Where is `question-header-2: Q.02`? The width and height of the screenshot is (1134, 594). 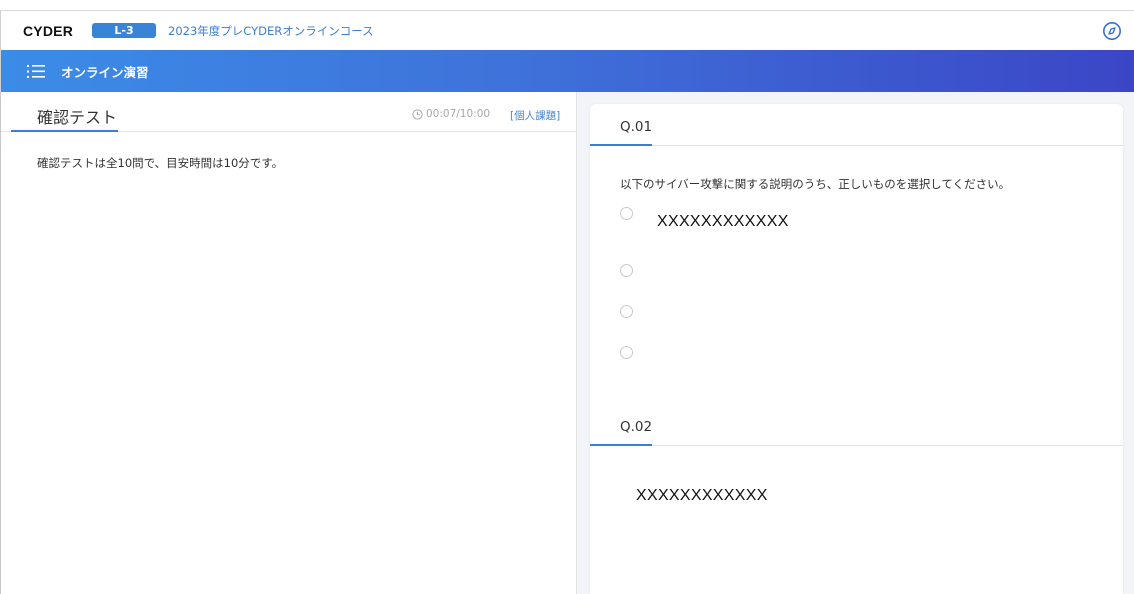
question-header-2: Q.02 is located at coordinates (856, 425).